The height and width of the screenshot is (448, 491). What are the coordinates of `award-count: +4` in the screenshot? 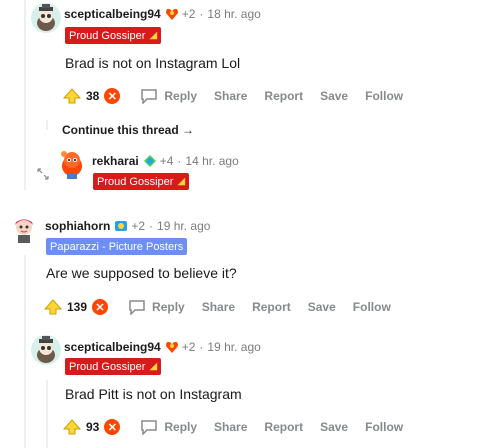 It's located at (166, 161).